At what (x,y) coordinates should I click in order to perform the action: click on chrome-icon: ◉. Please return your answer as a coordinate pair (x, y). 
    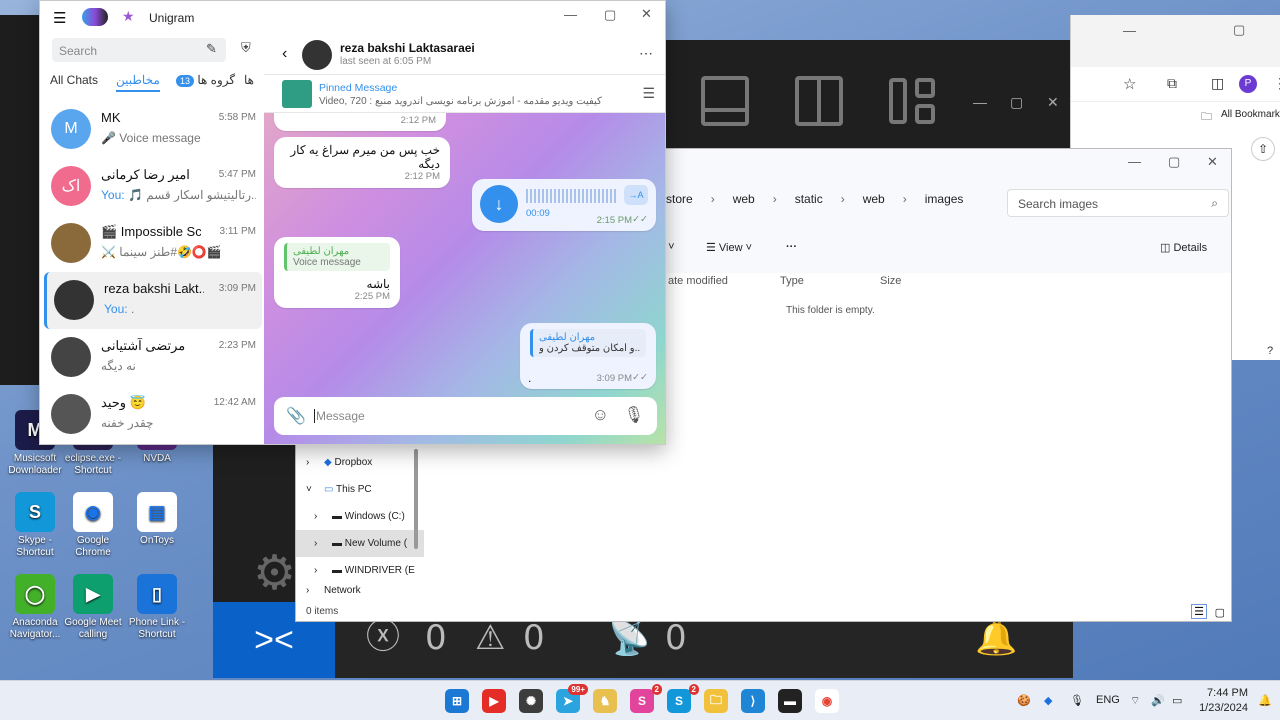
    Looking at the image, I should click on (827, 701).